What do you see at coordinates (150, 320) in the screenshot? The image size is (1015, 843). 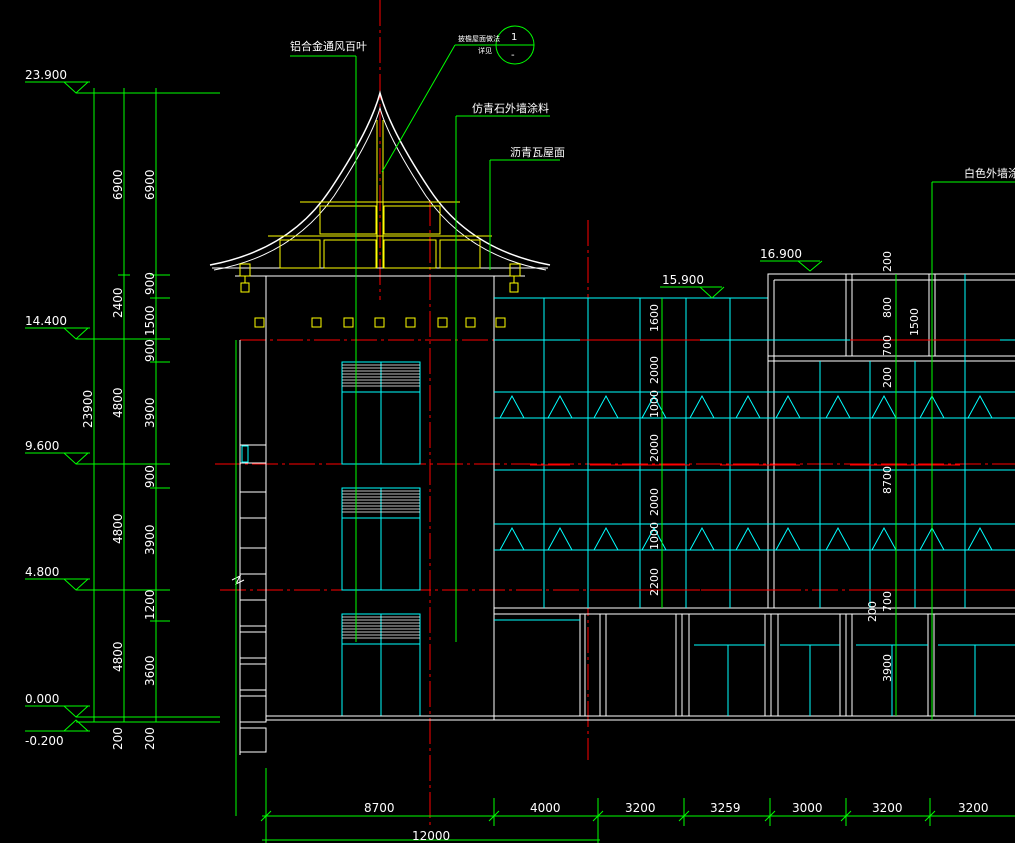 I see `dim-inner-1500: 1500` at bounding box center [150, 320].